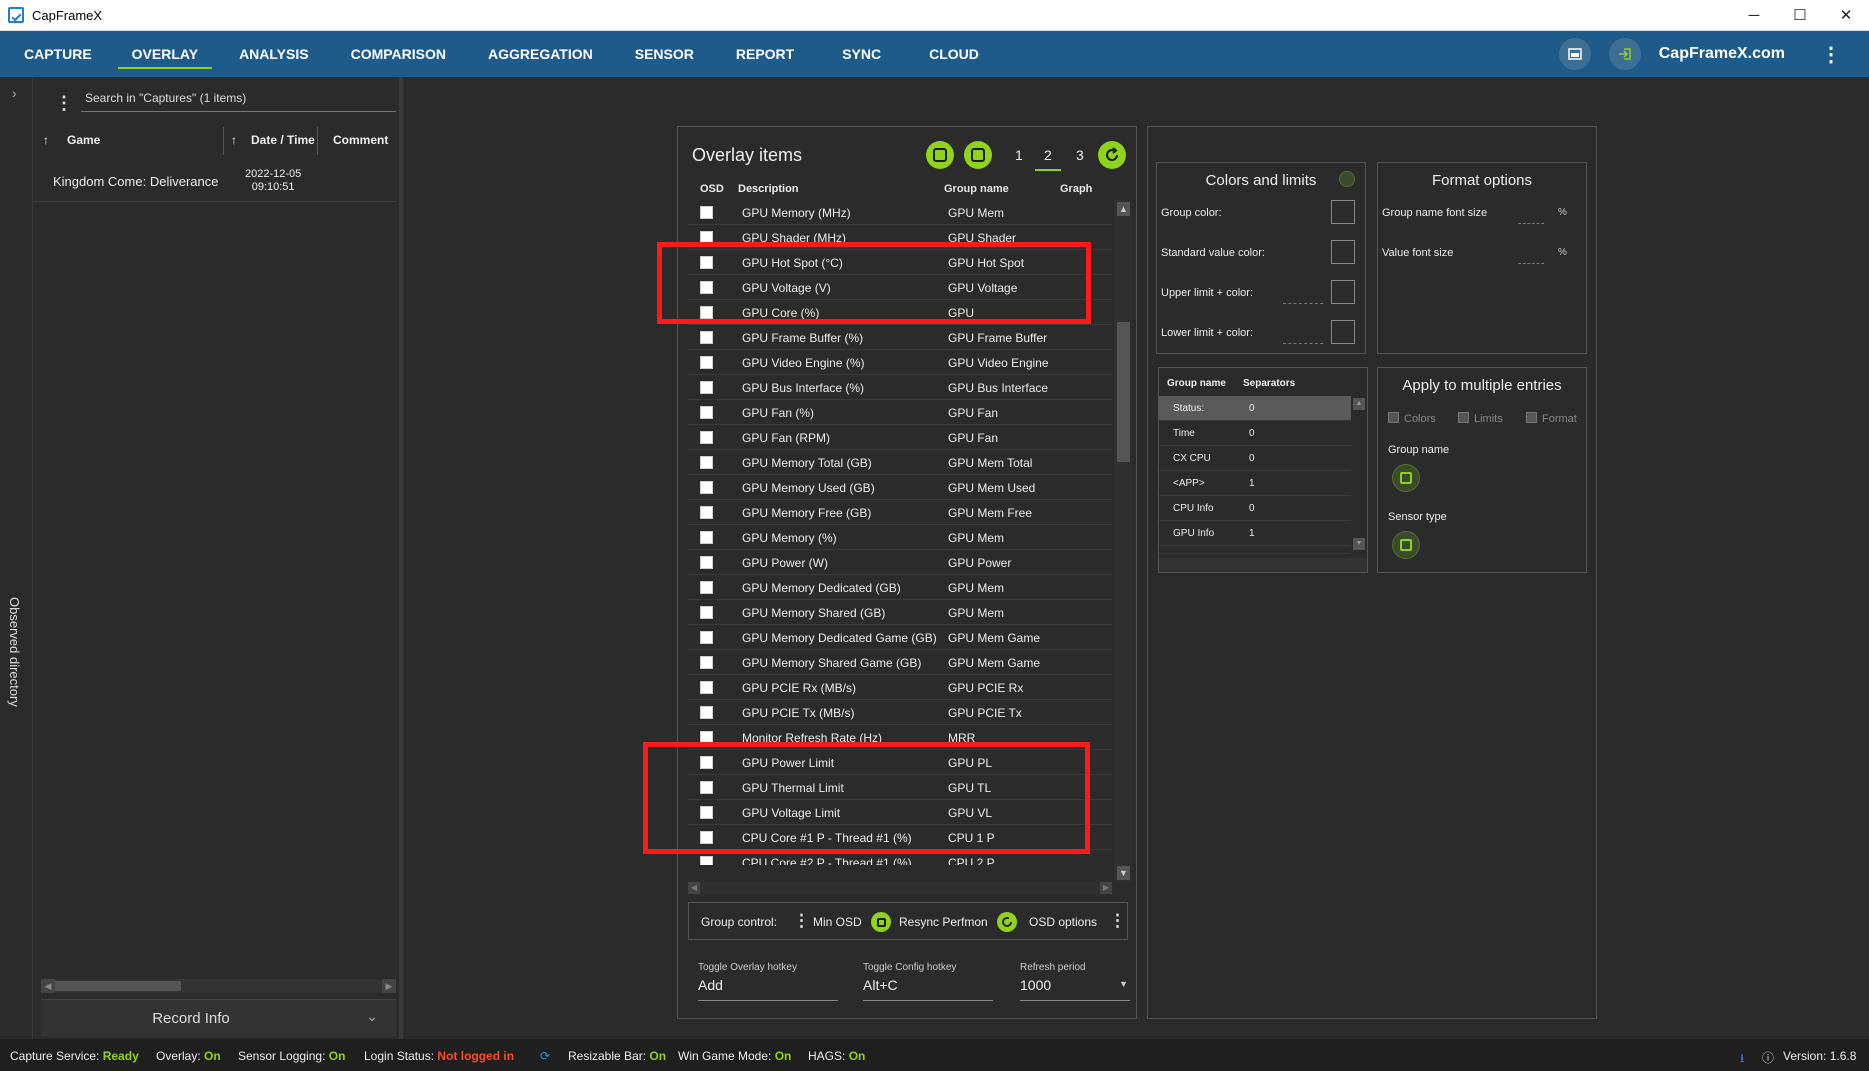 The image size is (1869, 1071). Describe the element at coordinates (1123, 541) in the screenshot. I see `overlay-vertical-scrollbar: ▲ ▼` at that location.